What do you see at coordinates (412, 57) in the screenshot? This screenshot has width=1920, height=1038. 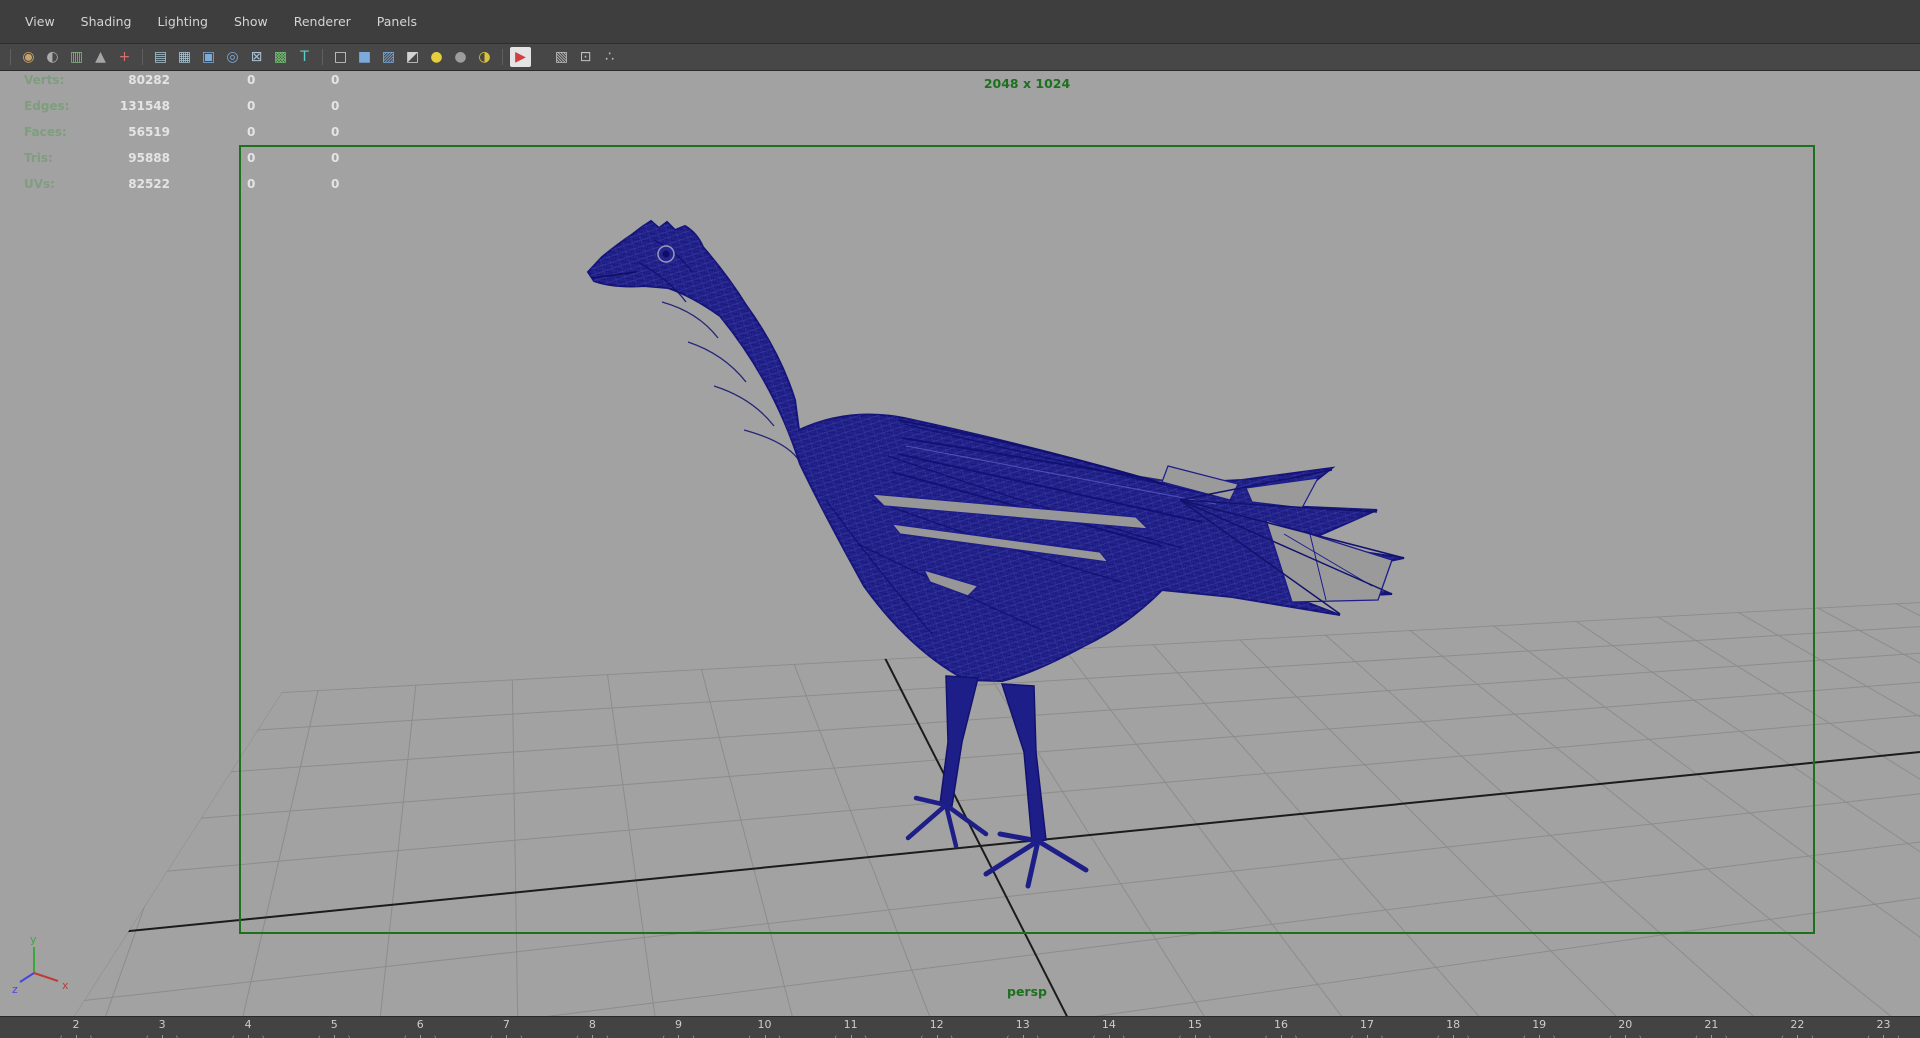 I see `checker-sphere-icon: ◩` at bounding box center [412, 57].